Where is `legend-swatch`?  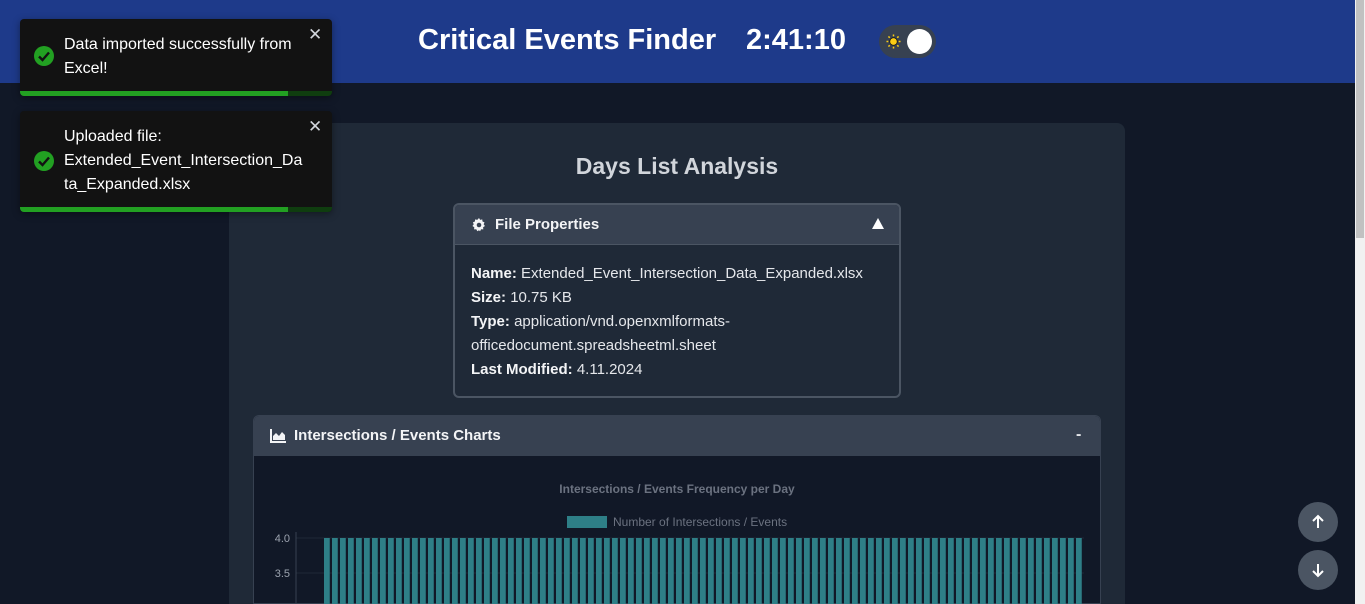 legend-swatch is located at coordinates (587, 522).